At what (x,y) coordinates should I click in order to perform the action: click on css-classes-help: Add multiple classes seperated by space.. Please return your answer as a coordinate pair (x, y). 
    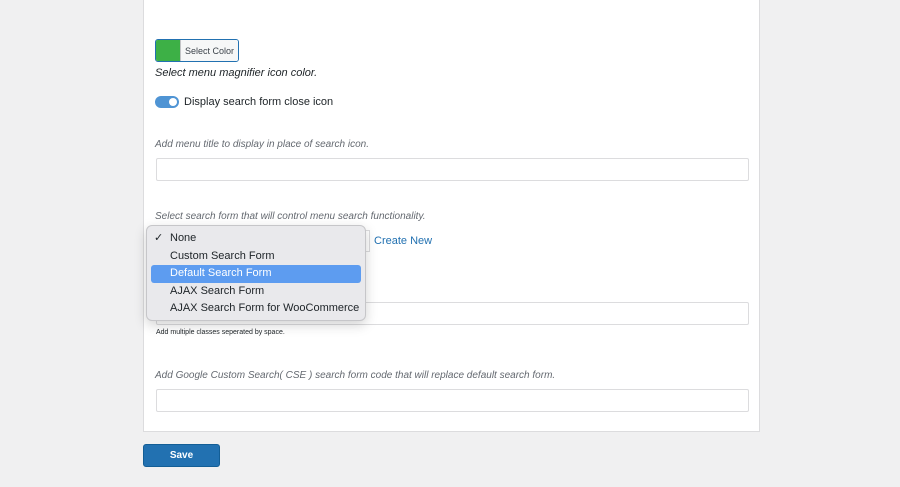
    Looking at the image, I should click on (220, 332).